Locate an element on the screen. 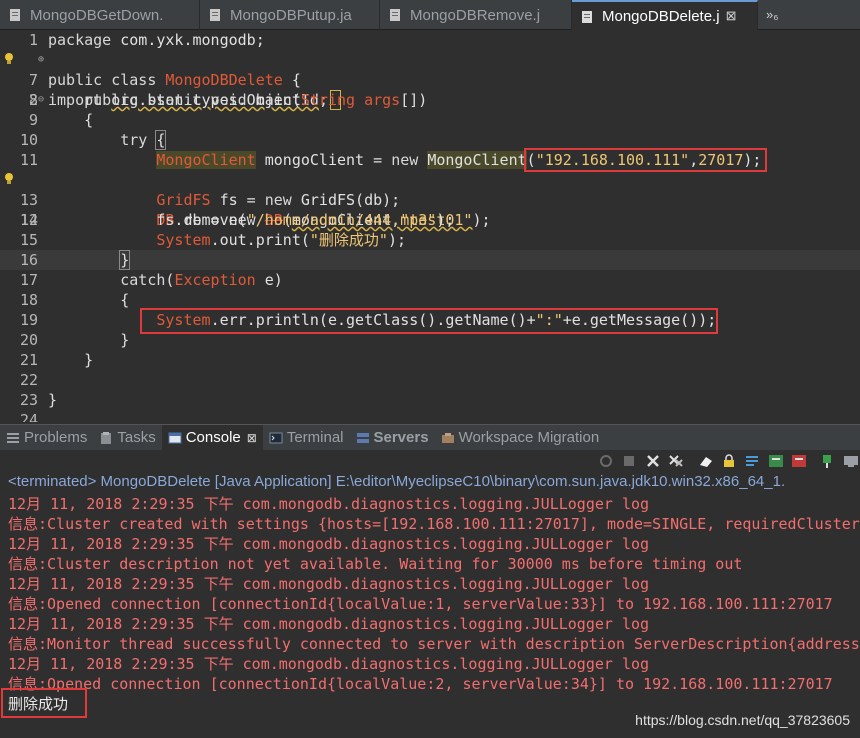  line-number: 1 is located at coordinates (33, 40).